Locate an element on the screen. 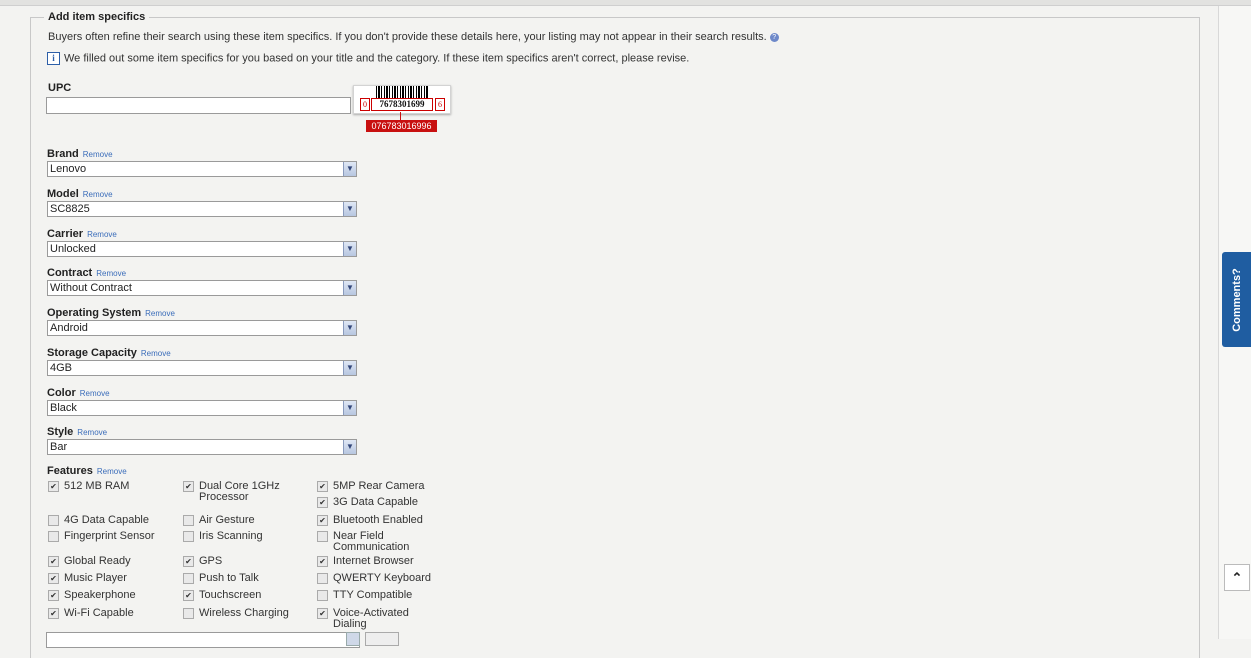 This screenshot has height=658, width=1251. feature-checkbox: ✔ 512 MB RAM is located at coordinates (88, 486).